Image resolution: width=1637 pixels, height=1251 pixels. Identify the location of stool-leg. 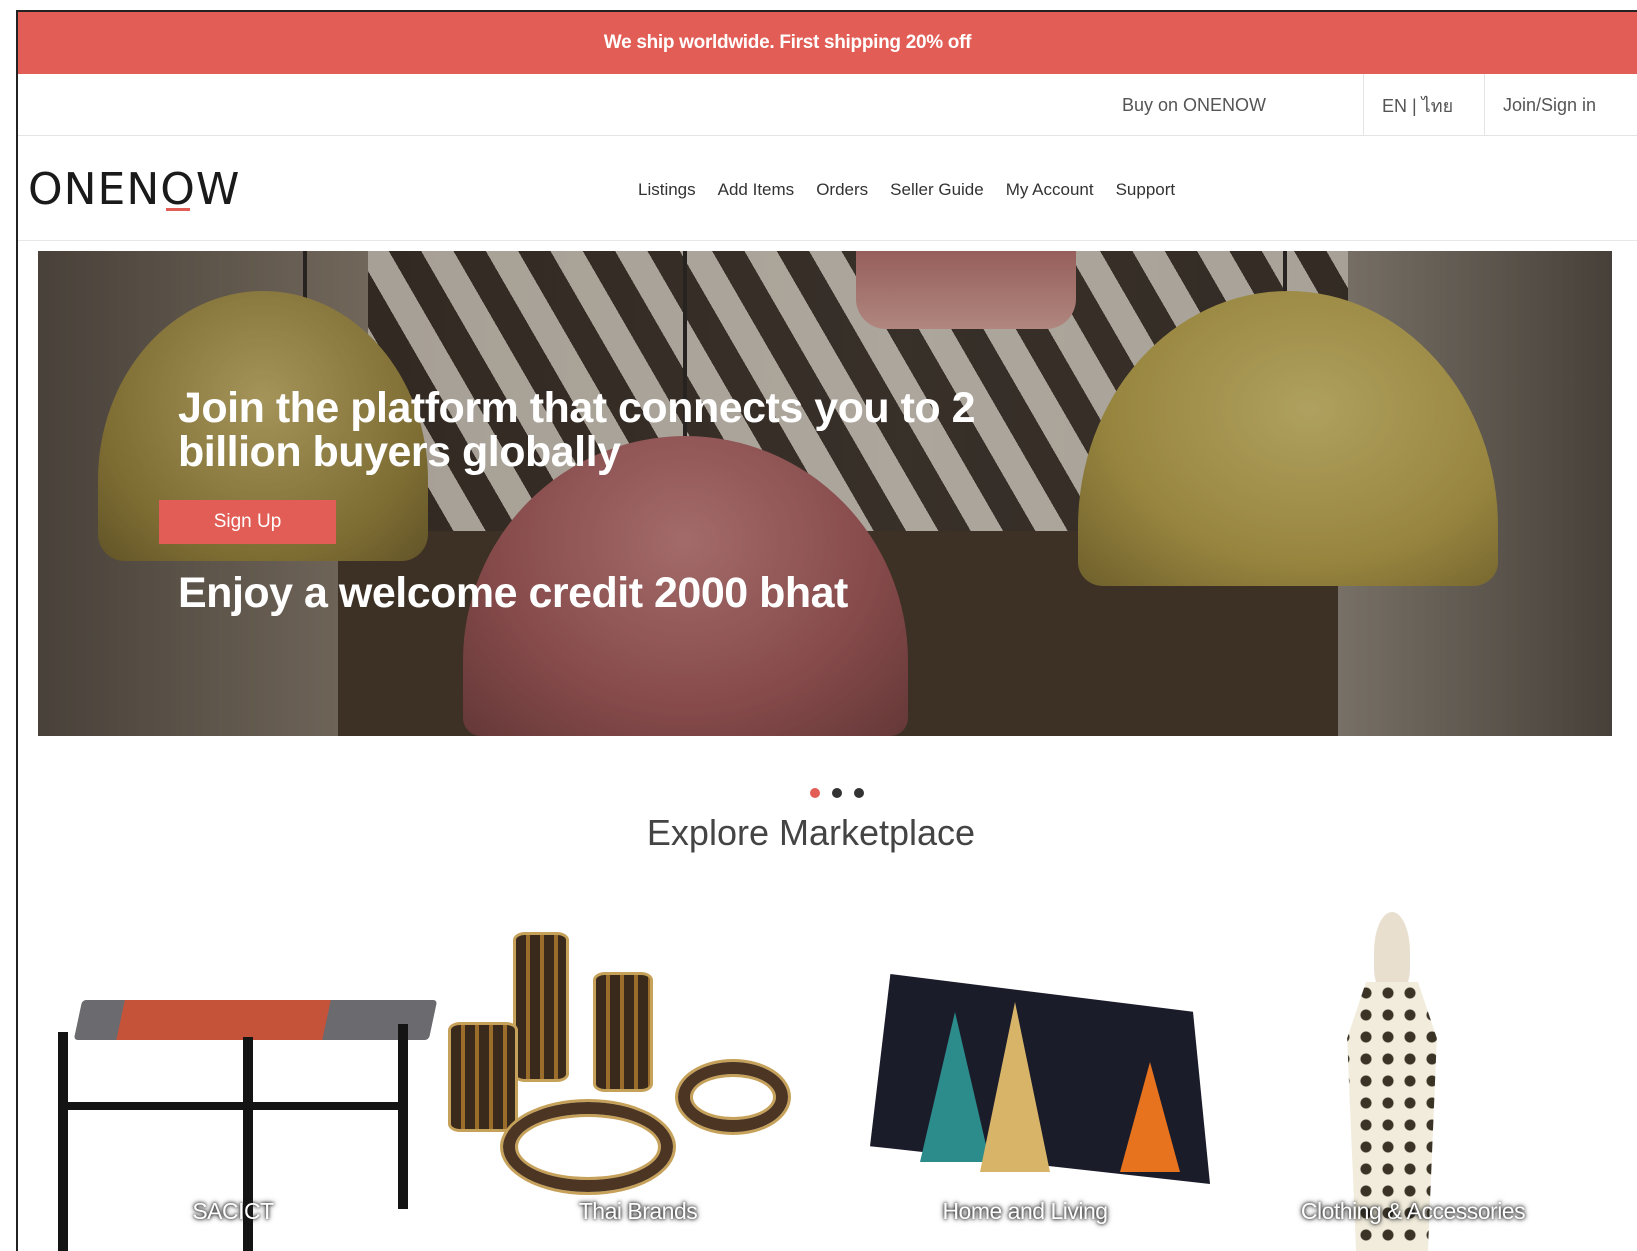
(403, 1116).